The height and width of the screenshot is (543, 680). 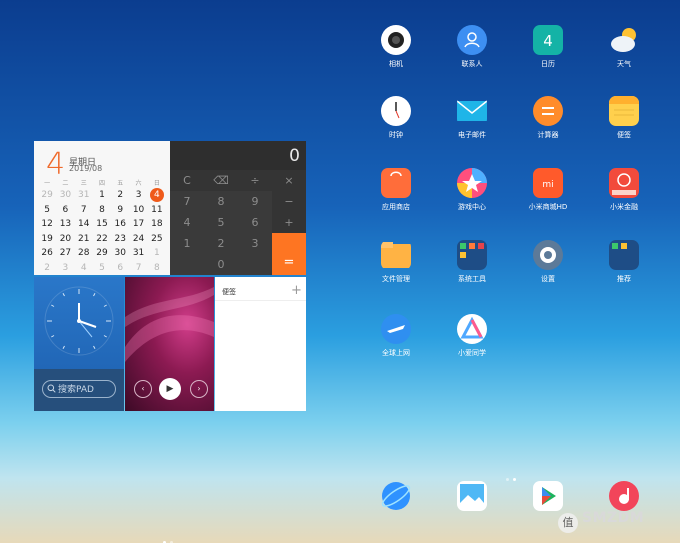 I want to click on app-label: 小爱同学, so click(x=472, y=353).